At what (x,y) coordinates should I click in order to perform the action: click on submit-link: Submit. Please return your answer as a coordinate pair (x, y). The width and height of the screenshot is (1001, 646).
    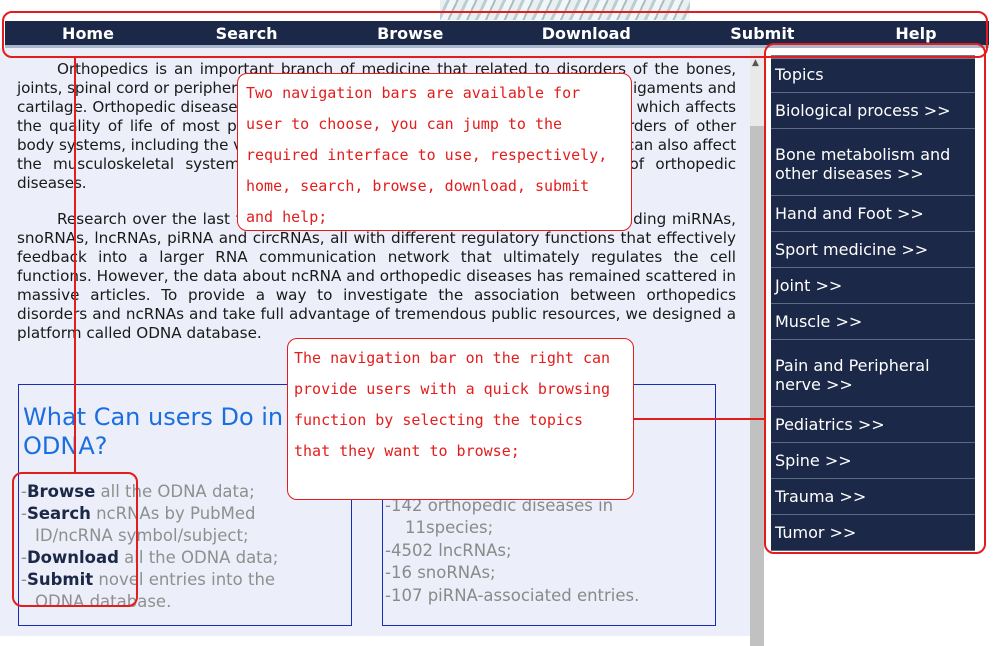
    Looking at the image, I should click on (60, 579).